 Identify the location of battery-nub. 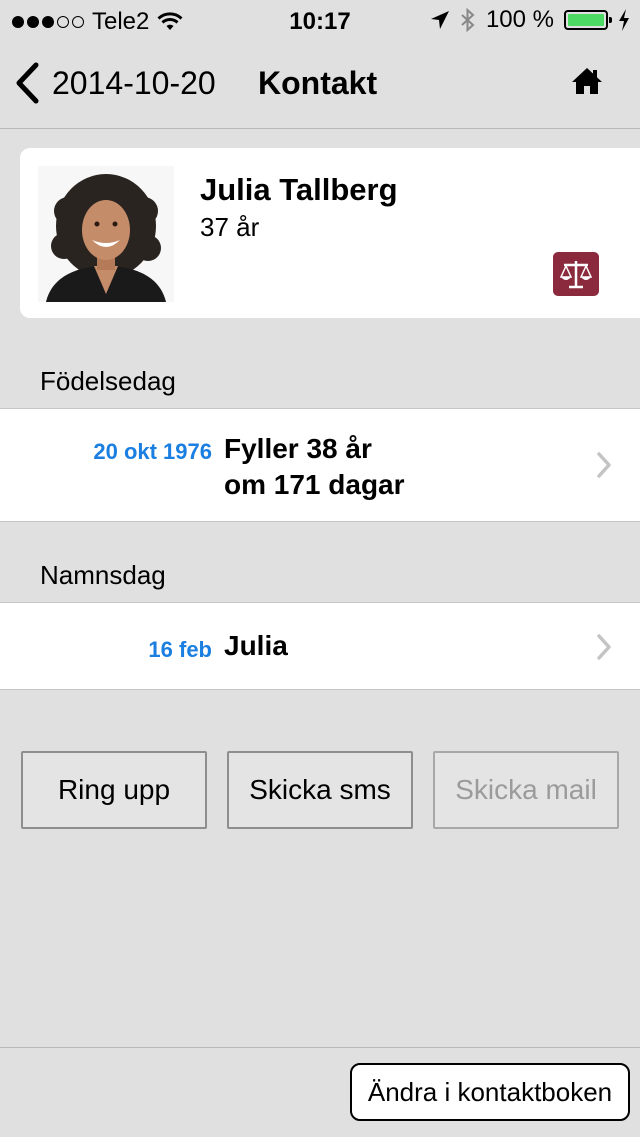
(610, 20).